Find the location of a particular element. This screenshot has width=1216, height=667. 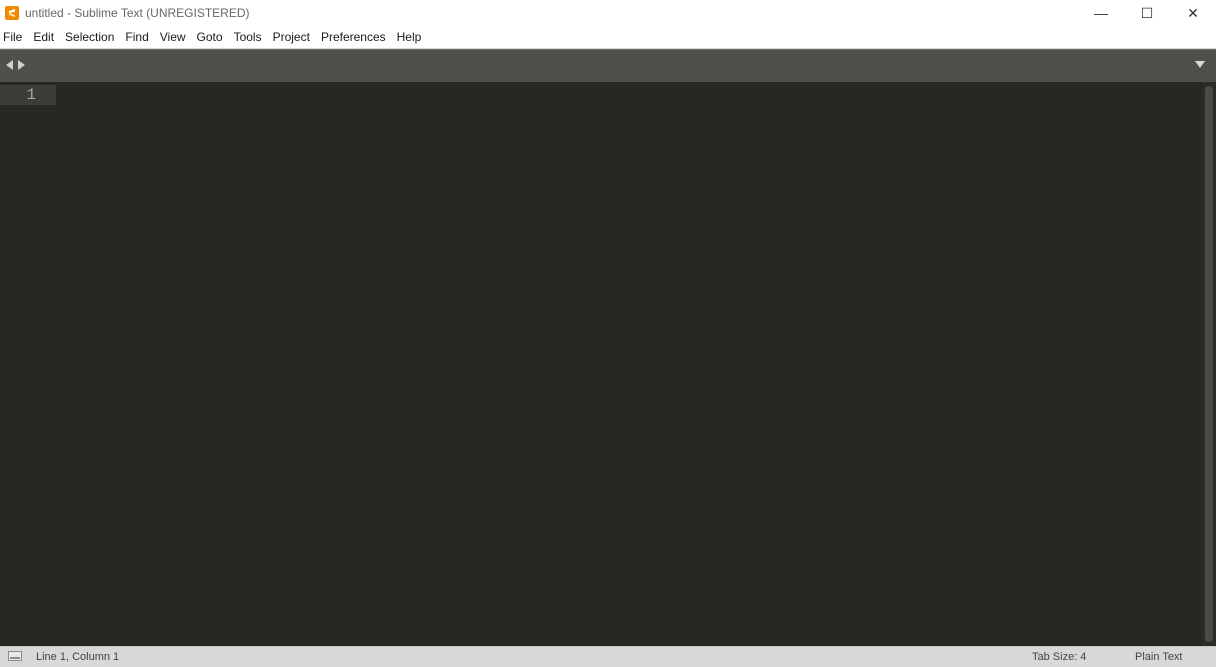

menu-tools: Tools is located at coordinates (249, 37).